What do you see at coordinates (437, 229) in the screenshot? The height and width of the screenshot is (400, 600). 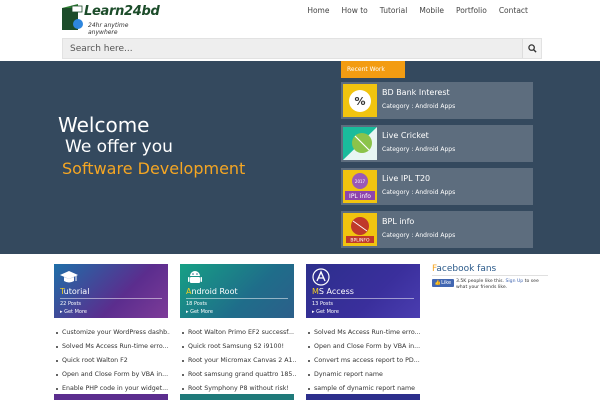 I see `recent-item-bpl-info: BPLINFO BPL info Category : Android Apps` at bounding box center [437, 229].